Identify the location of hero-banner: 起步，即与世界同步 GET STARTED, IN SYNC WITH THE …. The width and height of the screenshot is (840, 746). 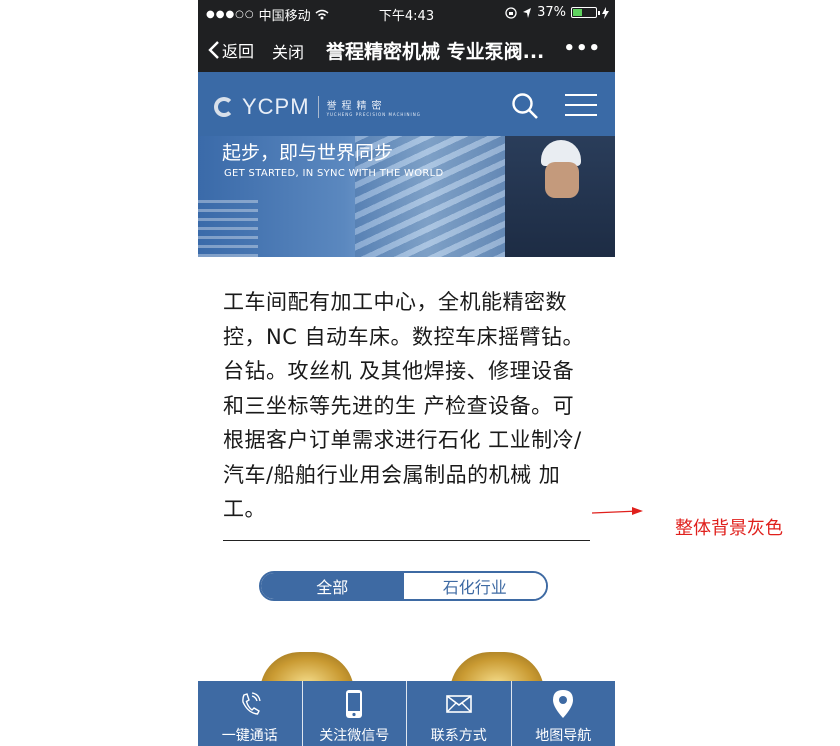
(406, 196).